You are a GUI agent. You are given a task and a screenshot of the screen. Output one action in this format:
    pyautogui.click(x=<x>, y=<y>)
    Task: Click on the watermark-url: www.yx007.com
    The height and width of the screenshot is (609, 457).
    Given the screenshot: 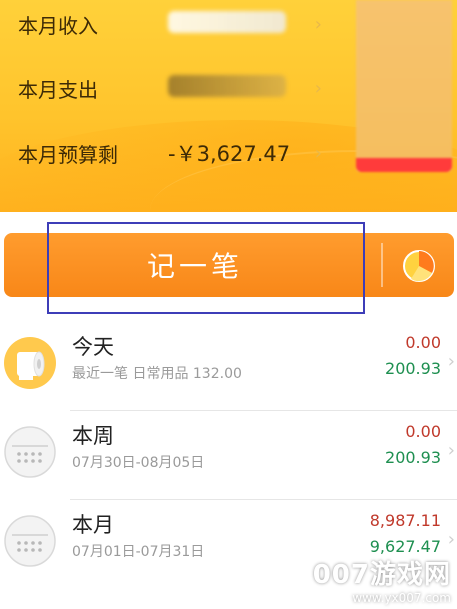 What is the action you would take?
    pyautogui.click(x=401, y=598)
    